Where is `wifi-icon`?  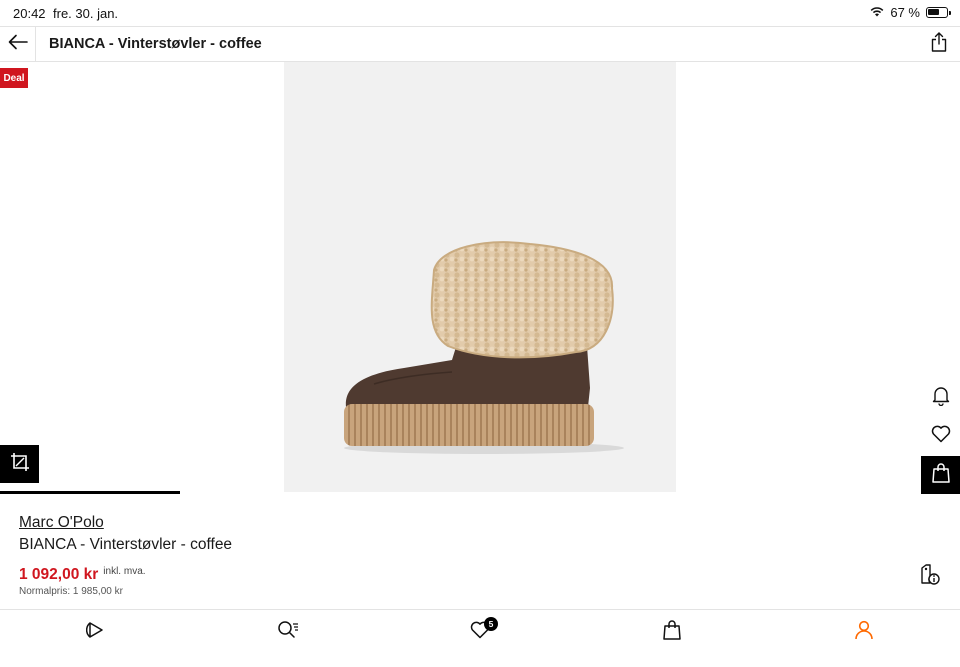
wifi-icon is located at coordinates (877, 12).